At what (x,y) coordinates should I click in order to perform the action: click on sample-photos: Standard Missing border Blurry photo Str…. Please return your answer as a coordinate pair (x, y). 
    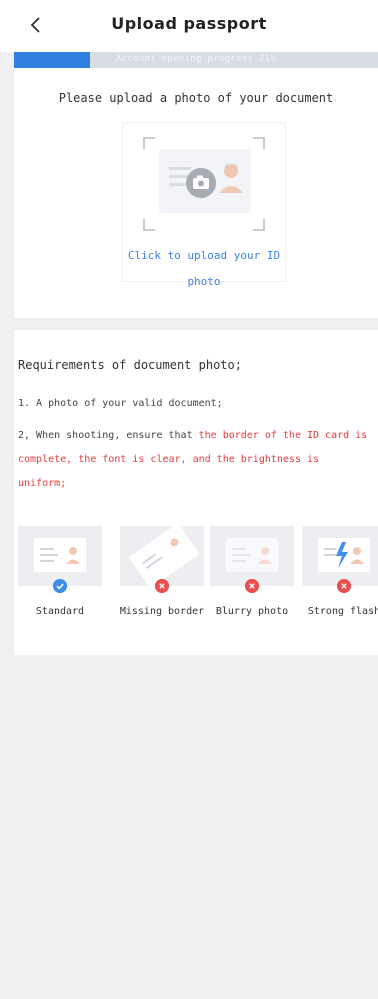
    Looking at the image, I should click on (196, 581).